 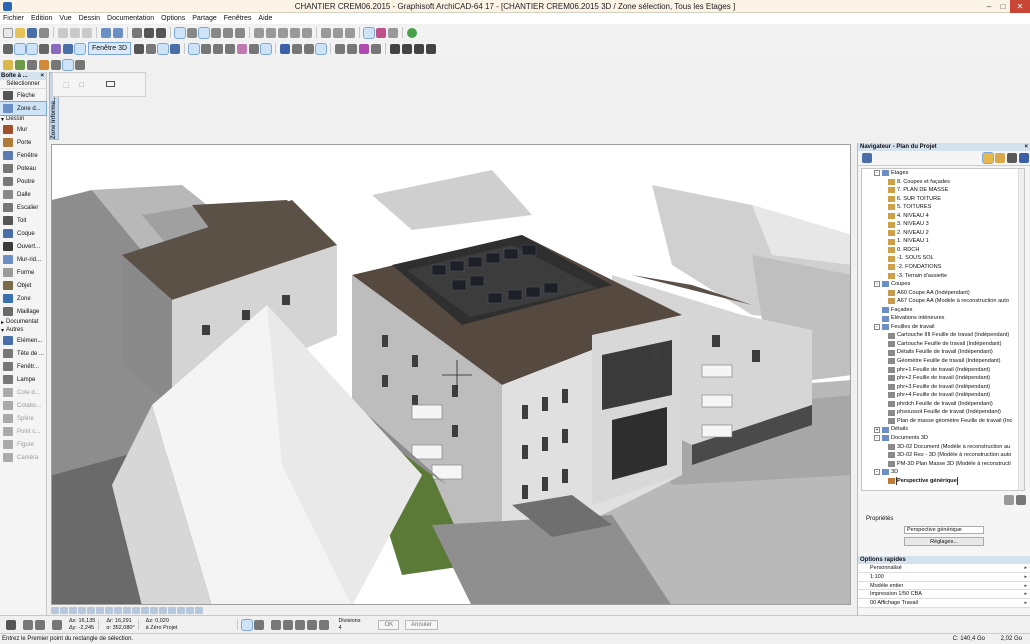 I want to click on cube-icon, so click(x=8, y=48).